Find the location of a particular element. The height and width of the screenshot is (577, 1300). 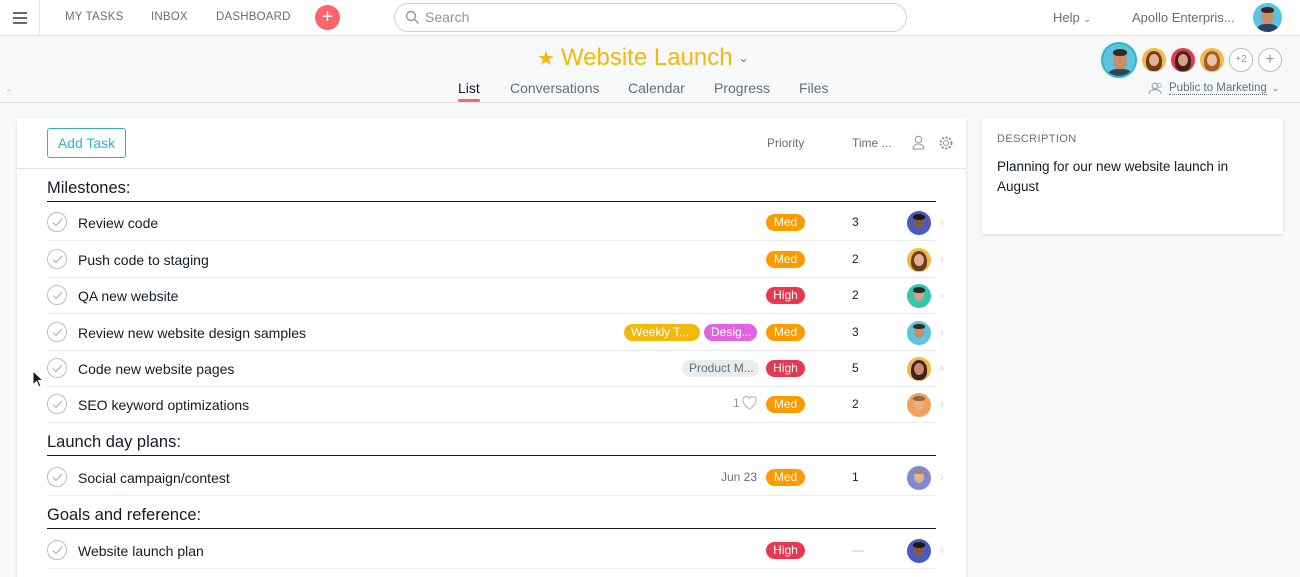

add-member-button: + is located at coordinates (1270, 60).